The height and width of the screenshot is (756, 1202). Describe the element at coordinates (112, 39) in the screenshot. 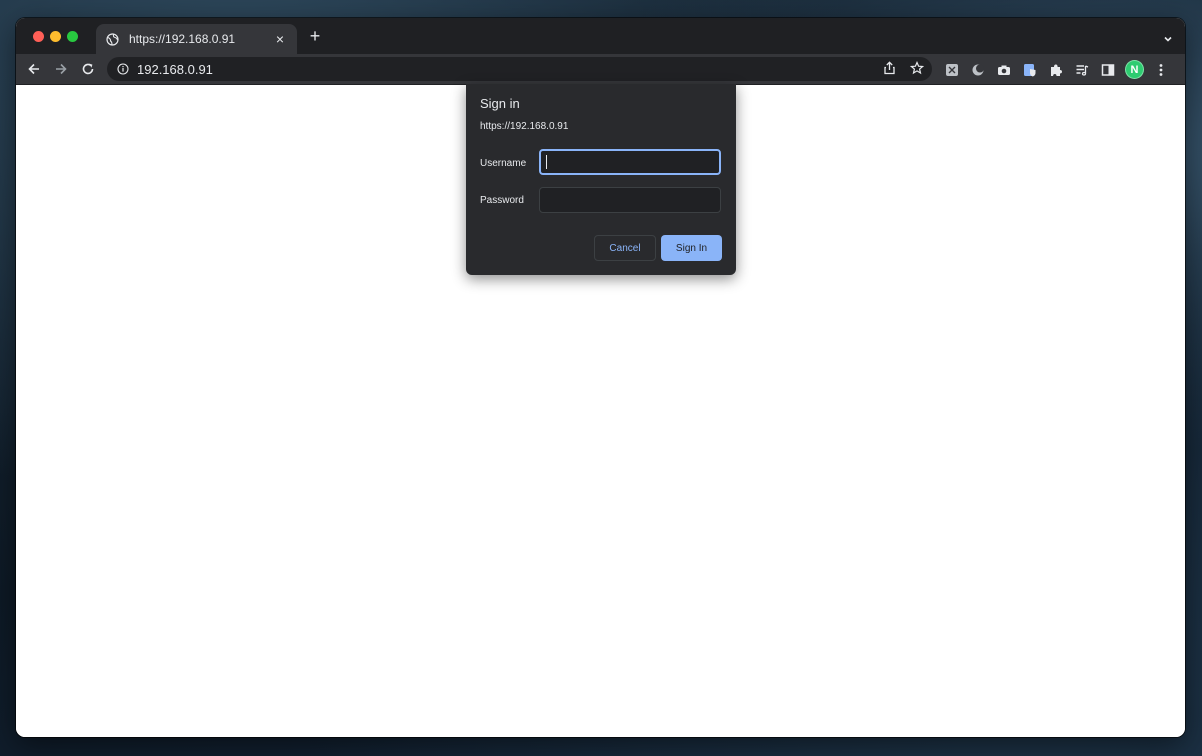

I see `globe-icon` at that location.